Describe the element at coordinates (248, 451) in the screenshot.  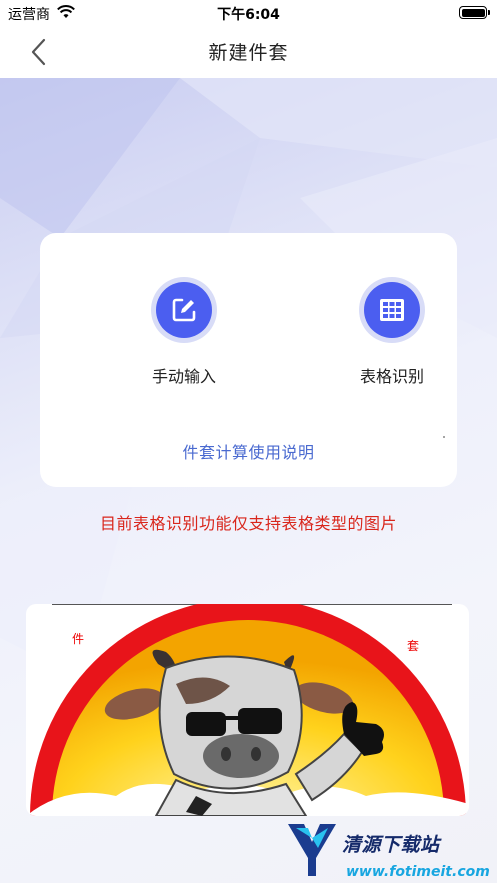
I see `usage-instructions-link: 件套计算使用说明` at that location.